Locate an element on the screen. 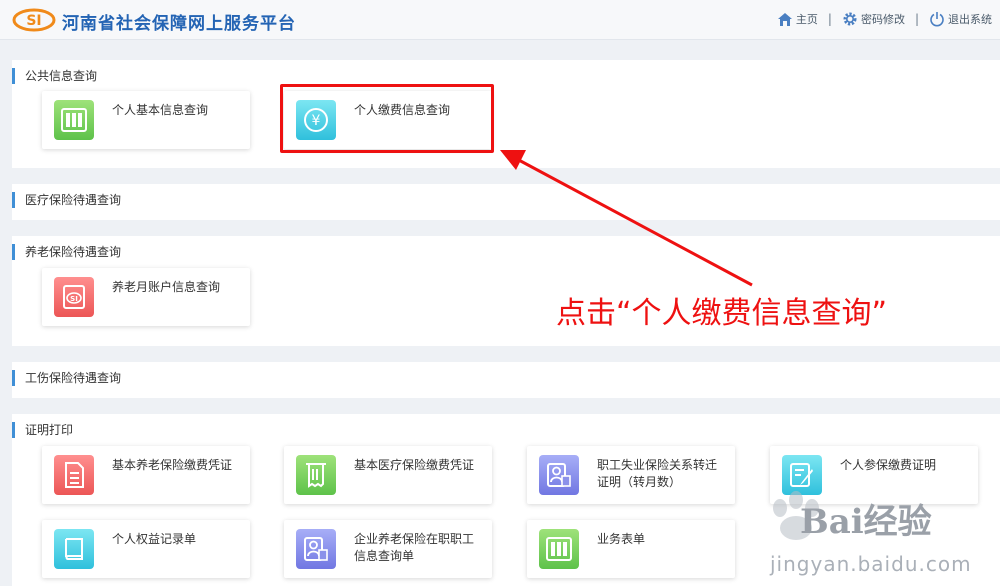 This screenshot has width=1000, height=586. section-medical: 医疗保险待遇查询 is located at coordinates (506, 202).